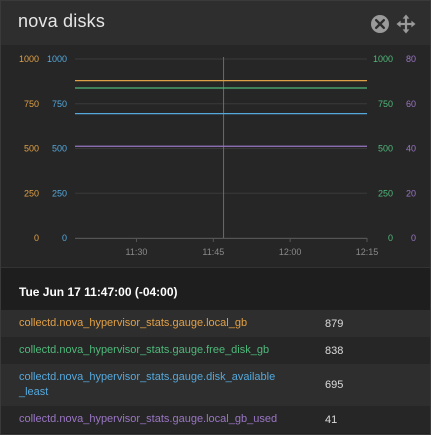  I want to click on y-tick-label-right: 750, so click(385, 104).